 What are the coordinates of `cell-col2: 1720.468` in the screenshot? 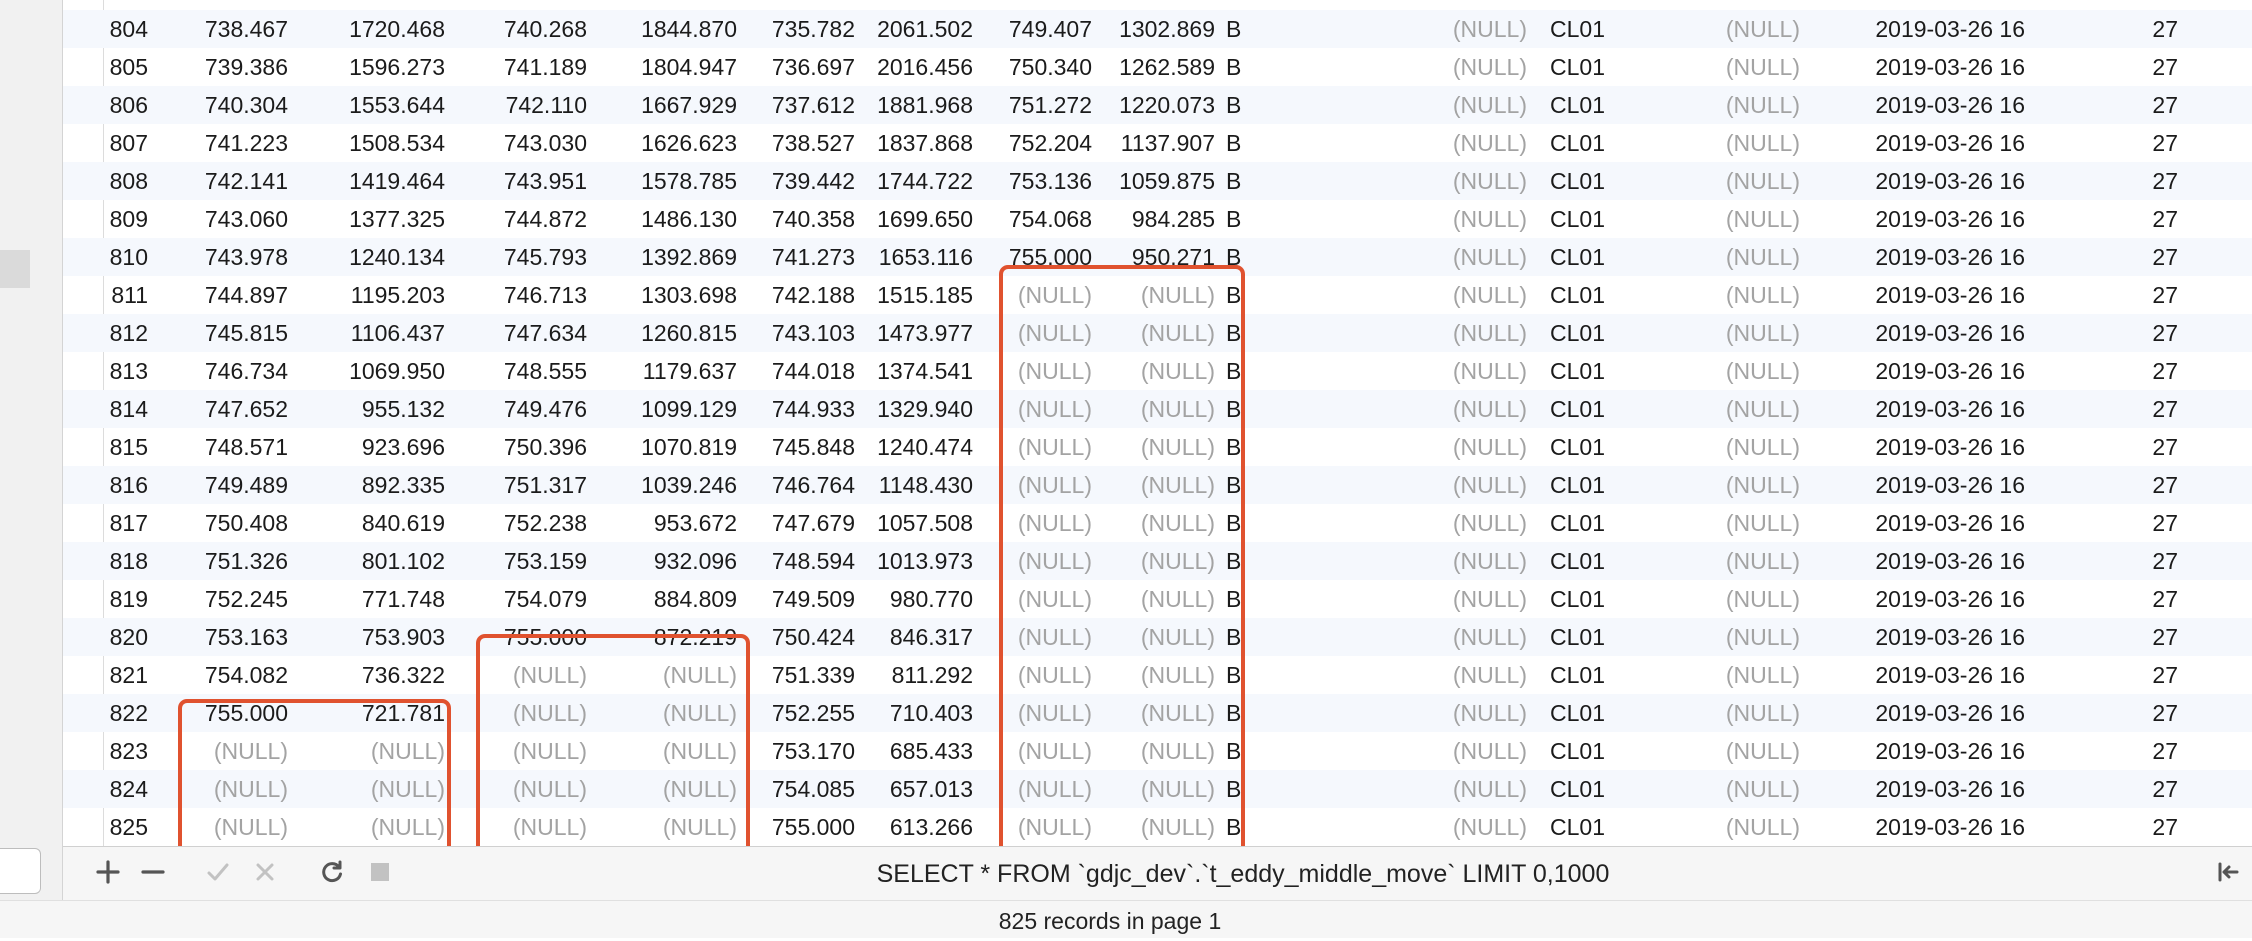 It's located at (367, 29).